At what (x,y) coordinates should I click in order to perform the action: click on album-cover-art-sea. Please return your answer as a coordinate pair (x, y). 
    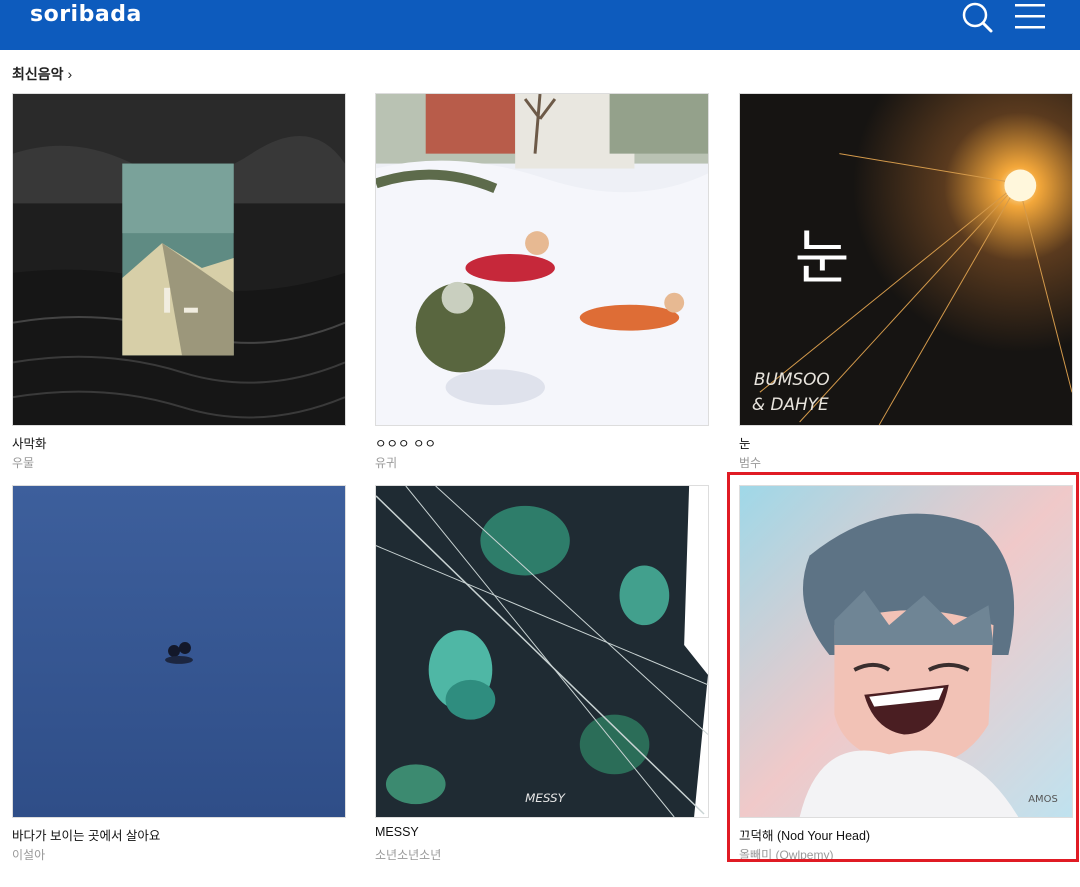
    Looking at the image, I should click on (179, 651).